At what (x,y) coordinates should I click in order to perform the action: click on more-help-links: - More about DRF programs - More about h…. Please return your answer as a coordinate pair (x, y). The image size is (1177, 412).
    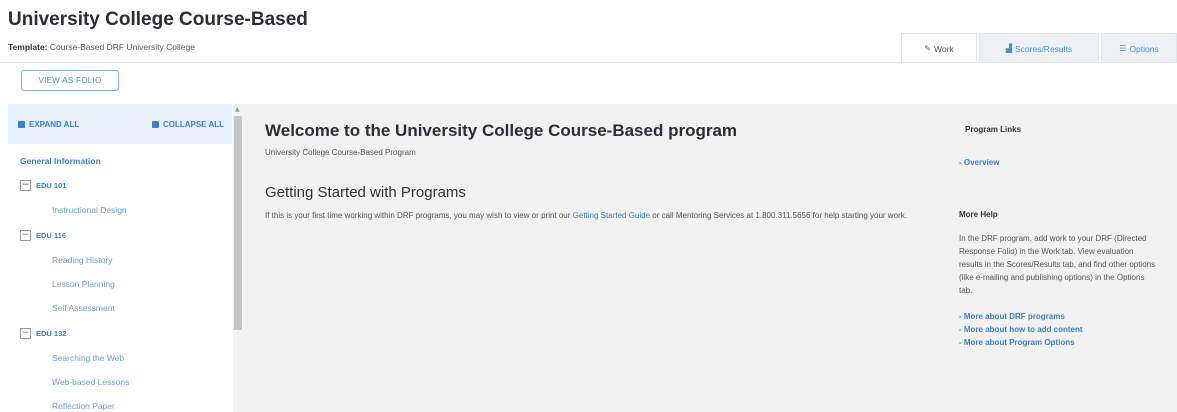
    Looking at the image, I should click on (1021, 331).